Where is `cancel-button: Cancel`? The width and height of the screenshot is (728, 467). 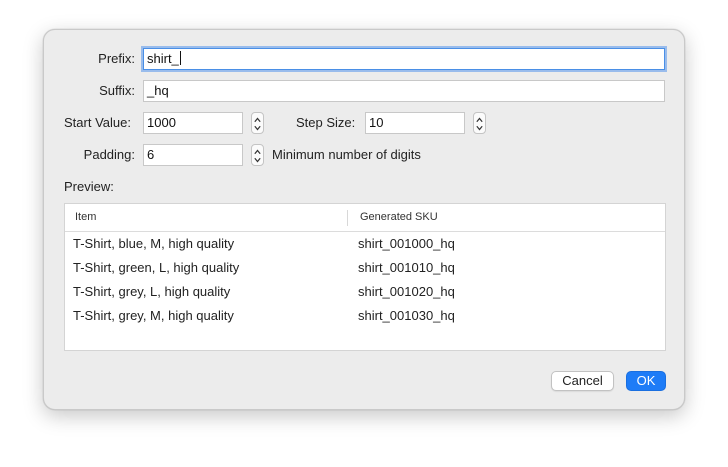
cancel-button: Cancel is located at coordinates (582, 381).